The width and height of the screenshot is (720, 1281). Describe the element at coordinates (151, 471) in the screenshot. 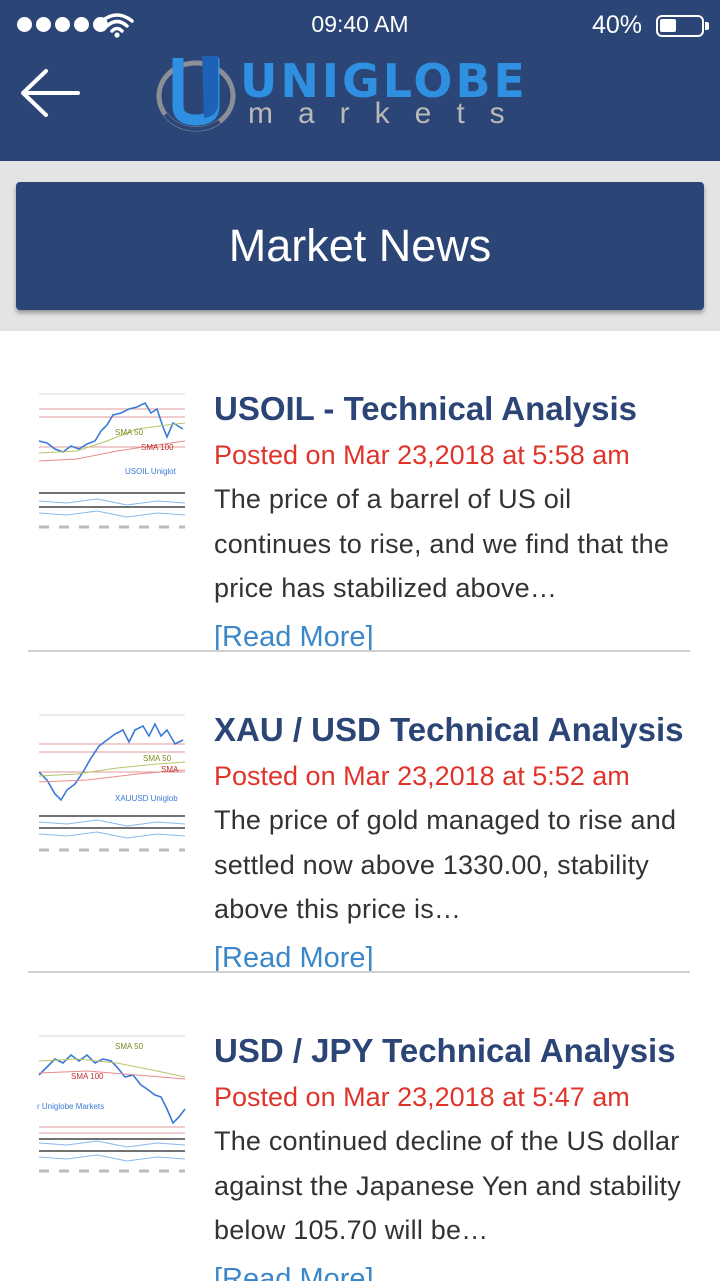

I see `chart-watermark: USOIL Uniglot` at that location.